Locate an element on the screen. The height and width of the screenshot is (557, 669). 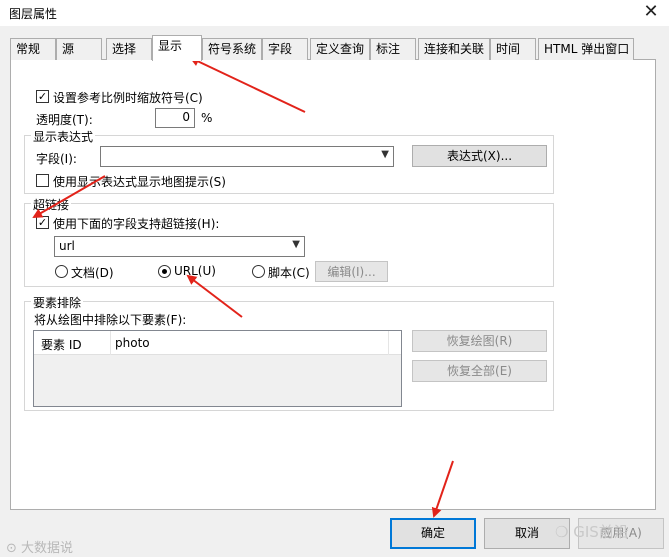
tab-display: 显示 is located at coordinates (177, 48).